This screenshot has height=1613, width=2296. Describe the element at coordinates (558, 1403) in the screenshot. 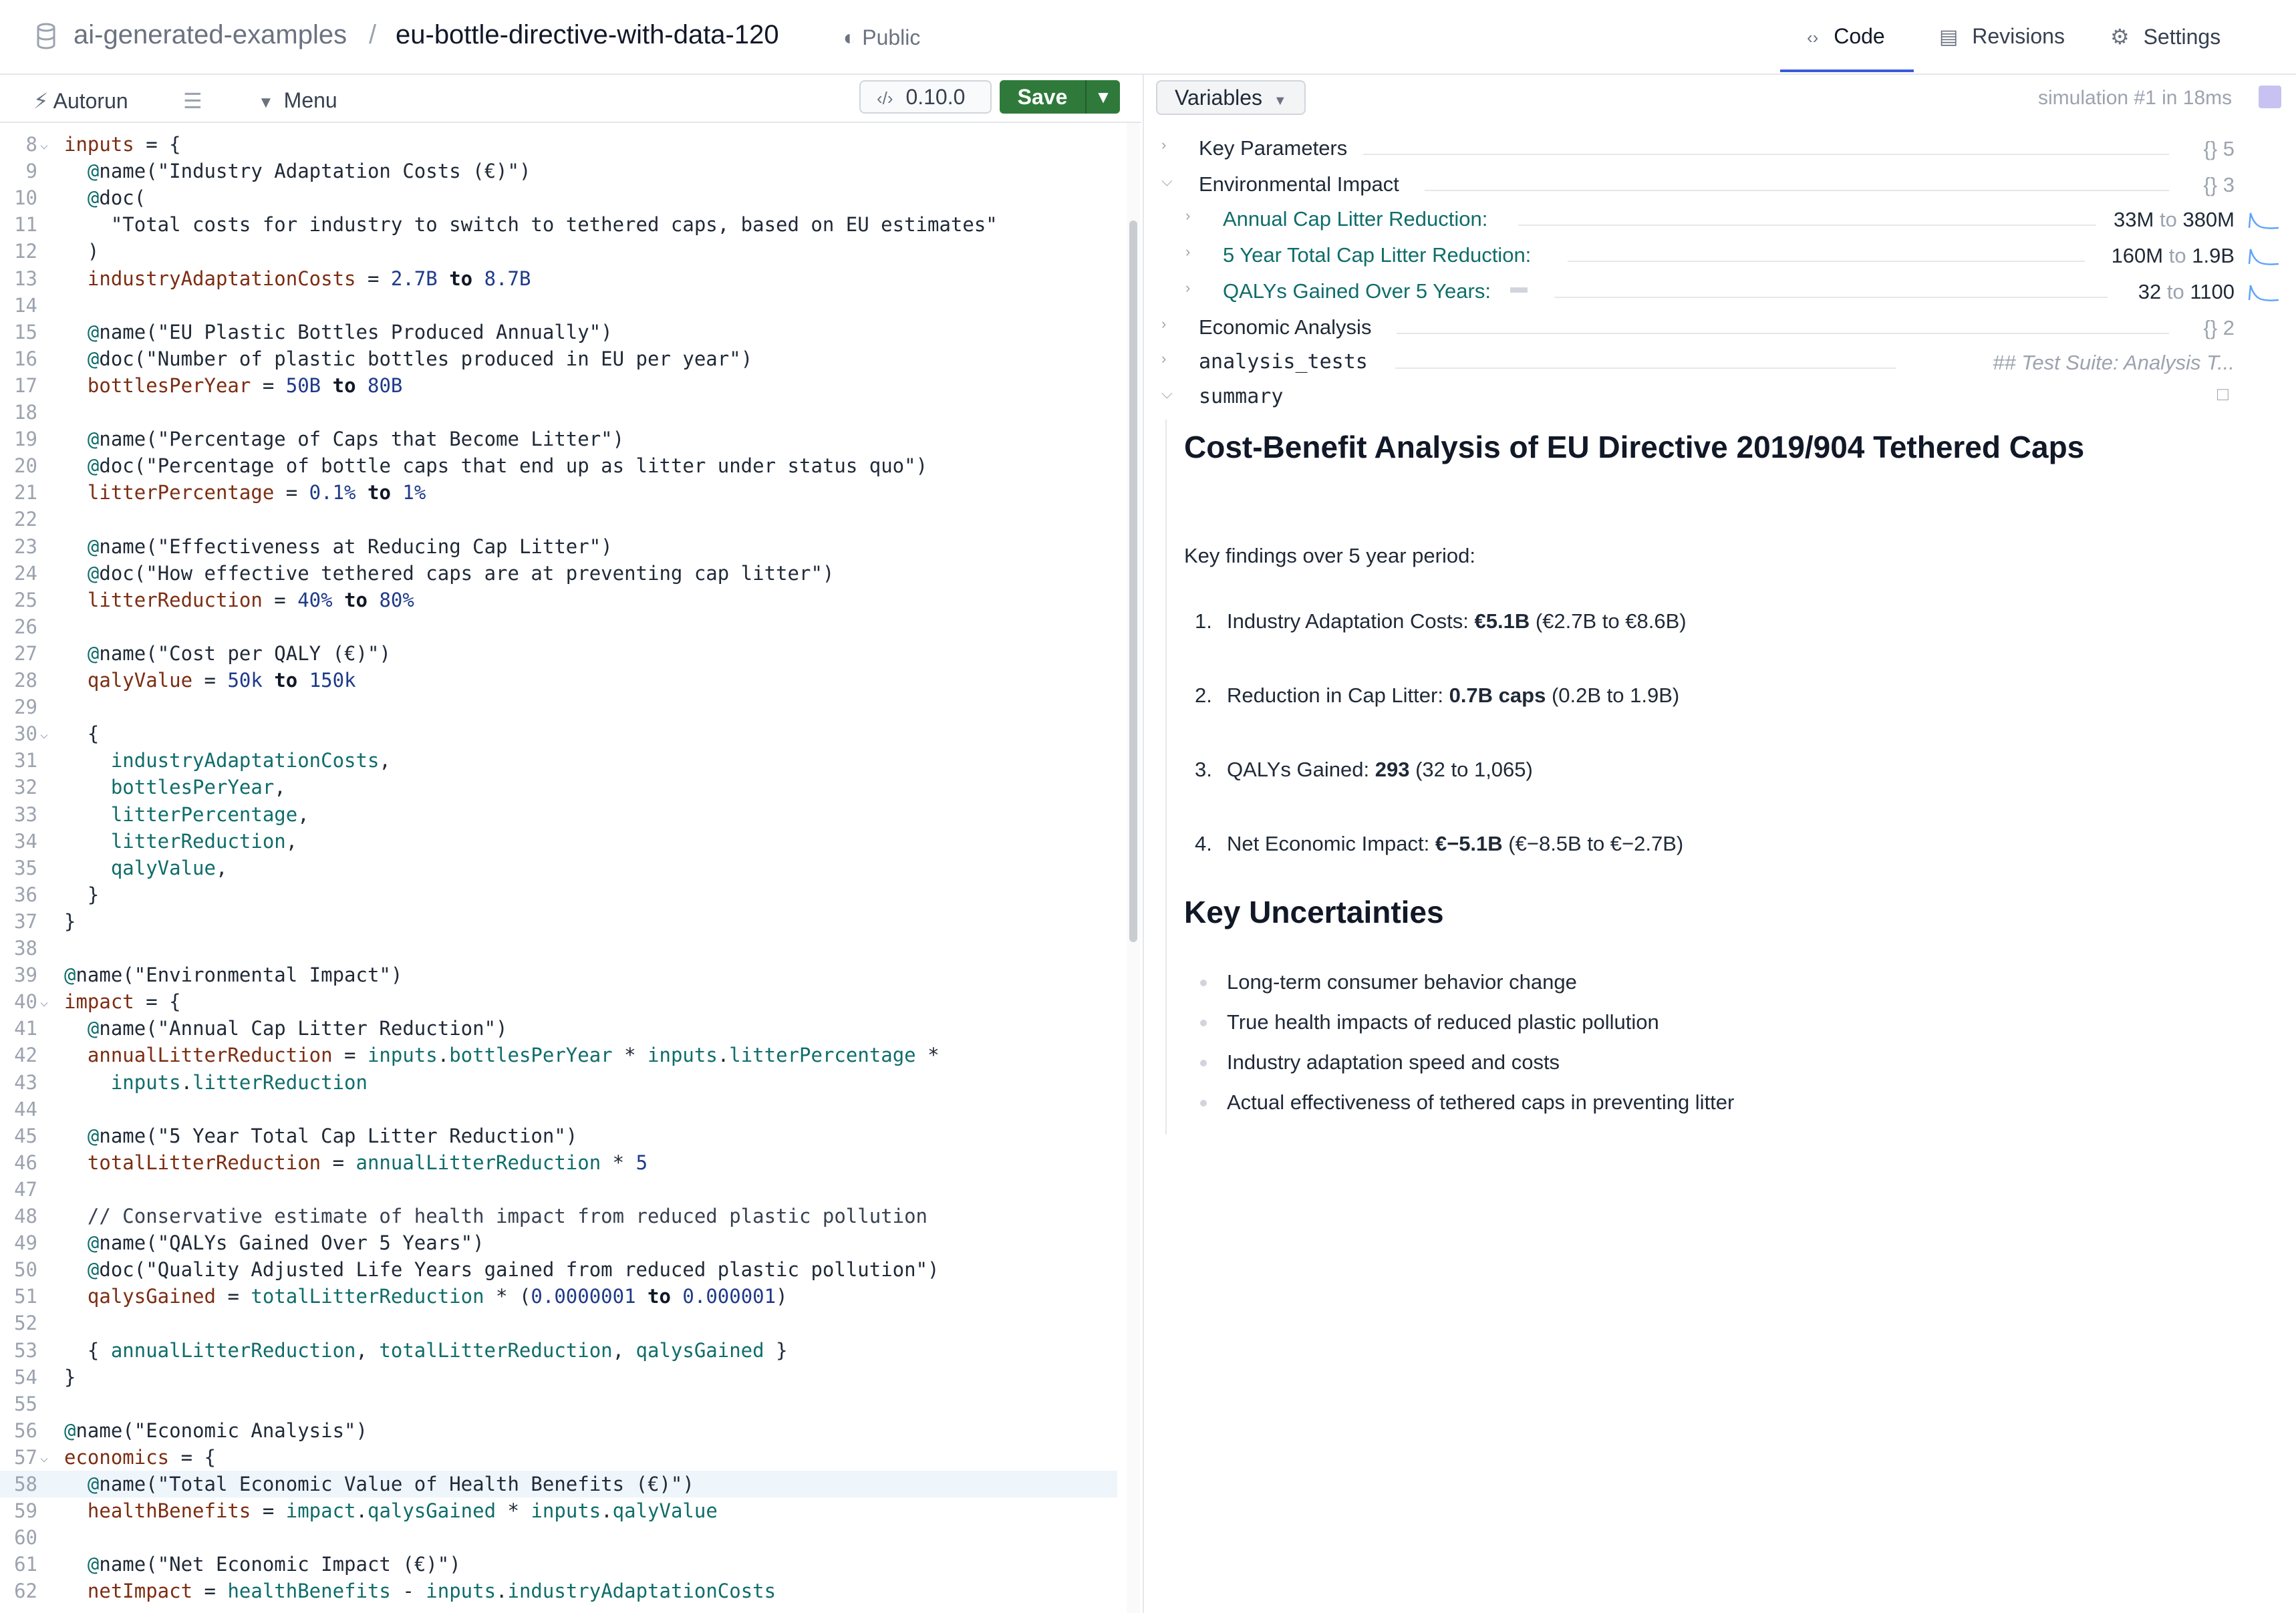

I see `code-line: 55` at that location.